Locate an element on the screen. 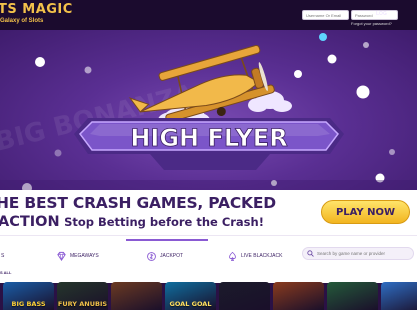  promo-tagline: Stop Betting before the Crash! is located at coordinates (164, 222).